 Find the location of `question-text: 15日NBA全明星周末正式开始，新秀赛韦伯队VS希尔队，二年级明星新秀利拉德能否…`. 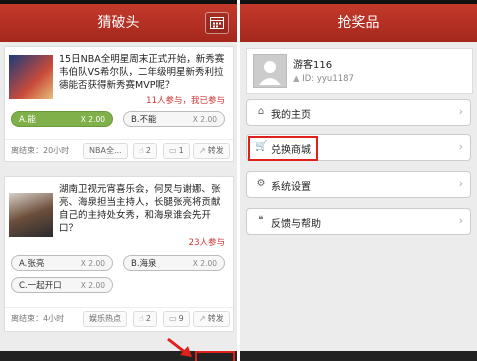

question-text: 15日NBA全明星周末正式开始，新秀赛韦伯队VS希尔队，二年级明星新秀利拉德能否… is located at coordinates (142, 72).